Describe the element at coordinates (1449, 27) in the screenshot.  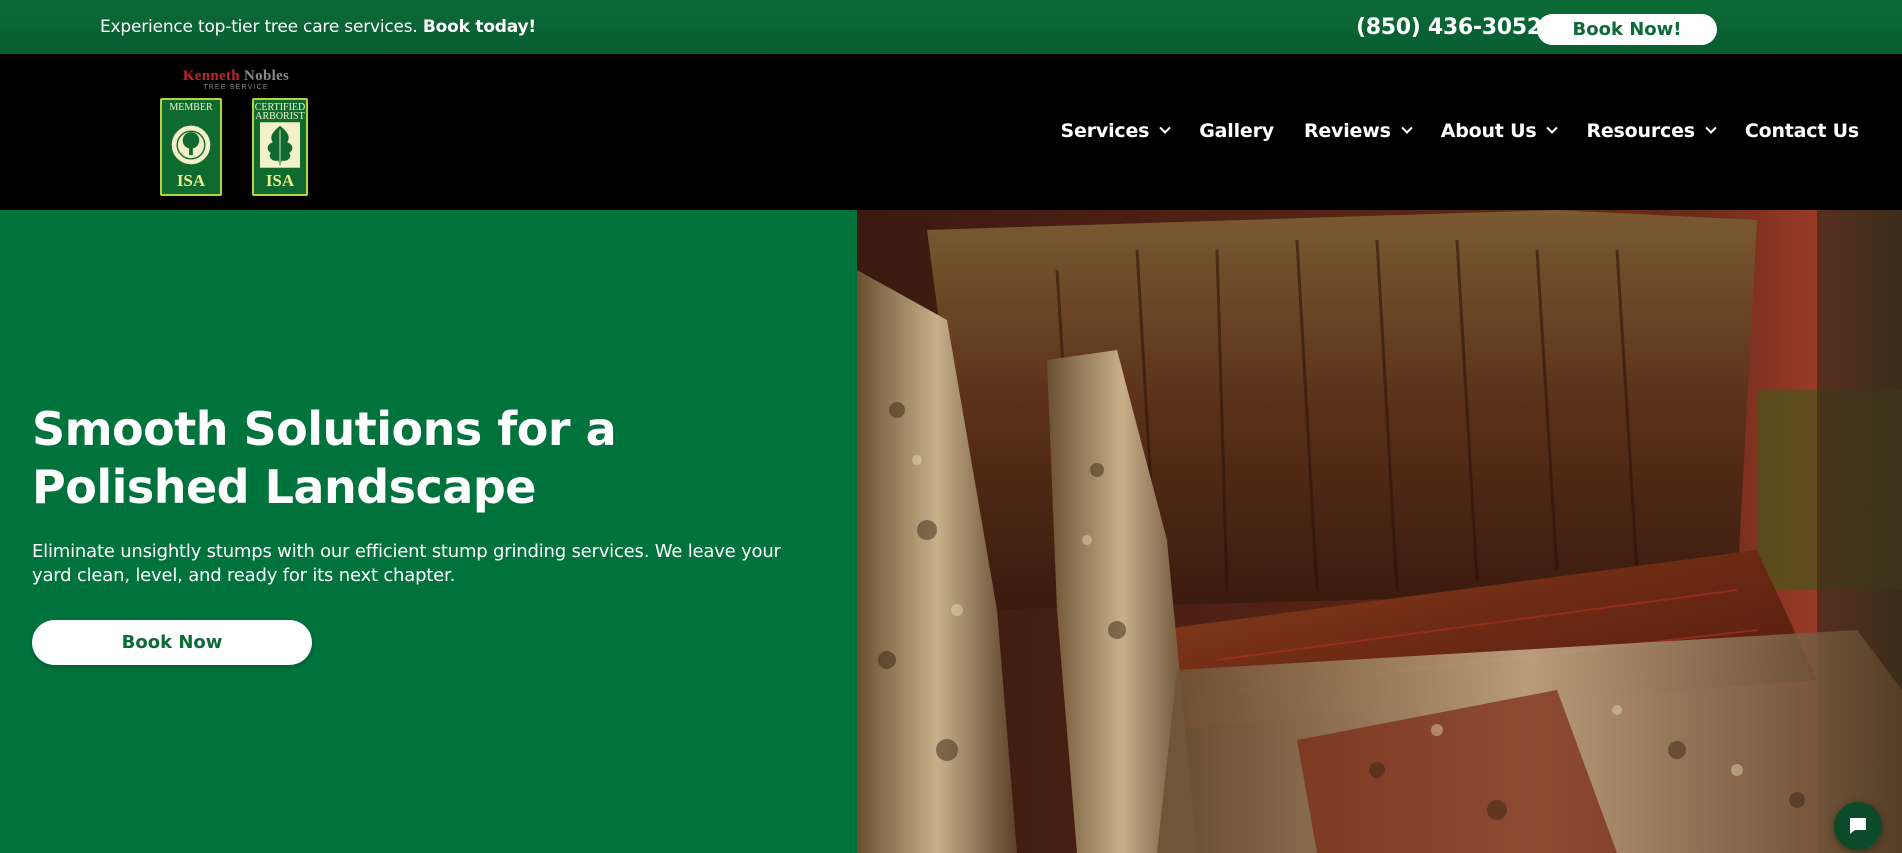
I see `phone-number-link: (850) 436-3052` at that location.